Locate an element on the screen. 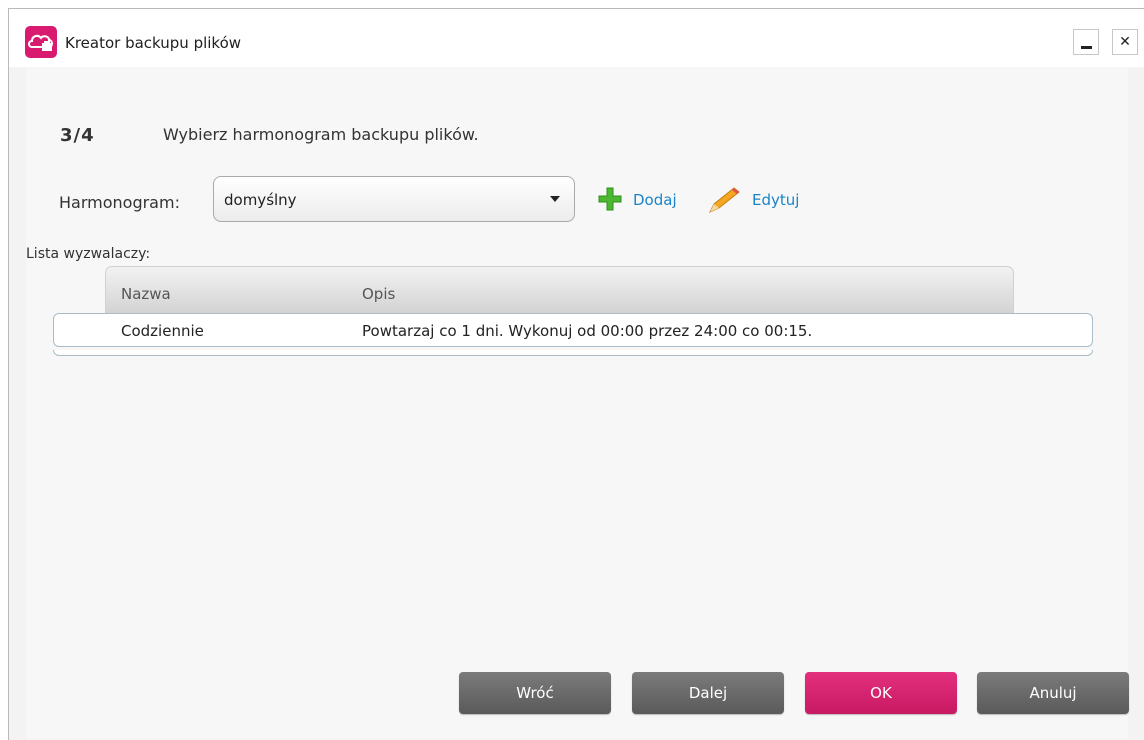  column-header-description: Opis is located at coordinates (378, 294).